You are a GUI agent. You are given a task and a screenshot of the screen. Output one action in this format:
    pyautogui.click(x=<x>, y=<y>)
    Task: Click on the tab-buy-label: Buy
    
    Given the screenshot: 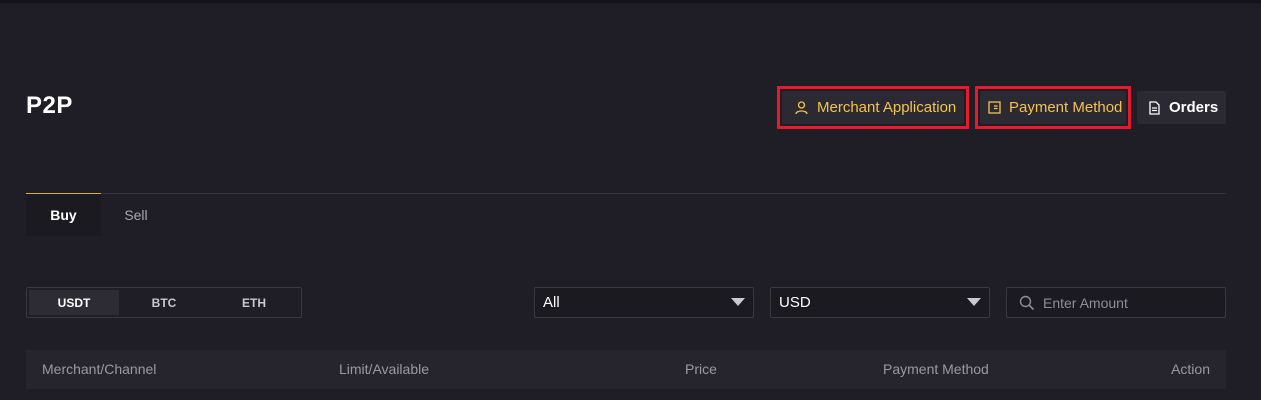 What is the action you would take?
    pyautogui.click(x=63, y=215)
    